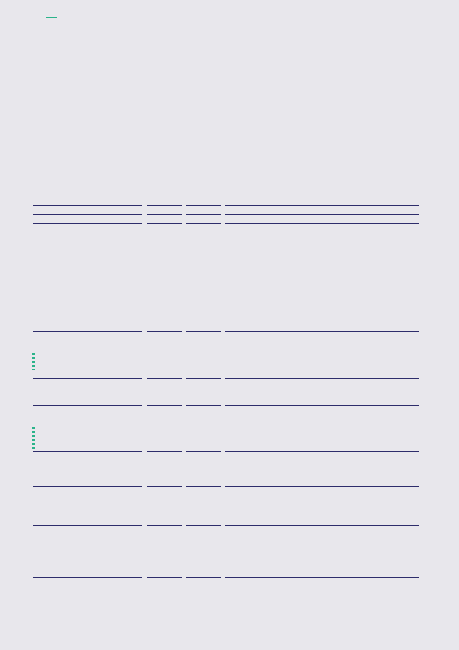 This screenshot has height=650, width=459. I want to click on table-rule-row7-col3, so click(203, 451).